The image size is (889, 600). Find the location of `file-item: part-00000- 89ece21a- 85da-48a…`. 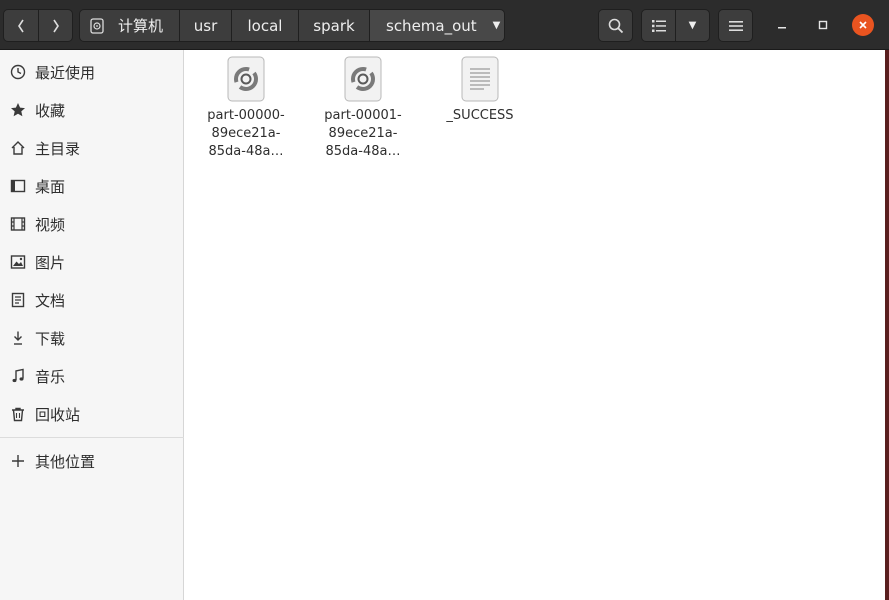

file-item: part-00000- 89ece21a- 85da-48a… is located at coordinates (246, 108).